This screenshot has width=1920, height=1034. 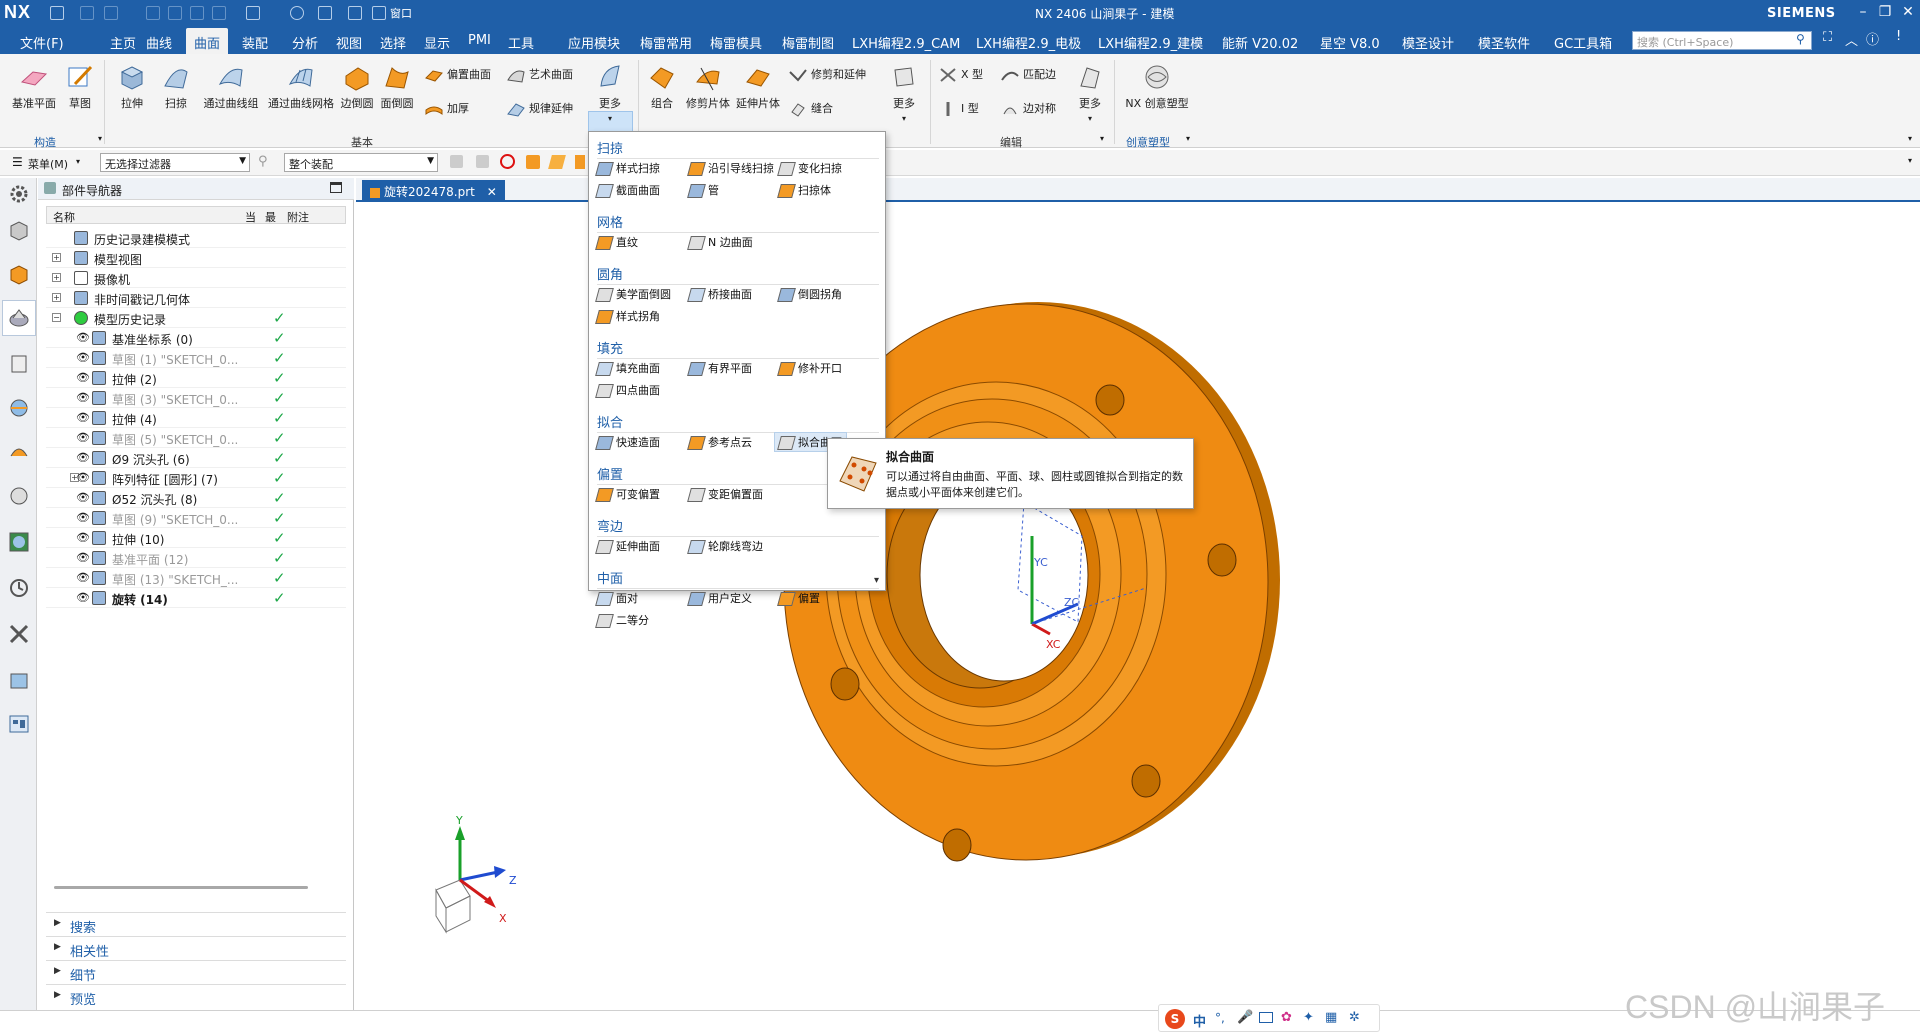 I want to click on fullscreen-icon: ⛶, so click(x=1827, y=37).